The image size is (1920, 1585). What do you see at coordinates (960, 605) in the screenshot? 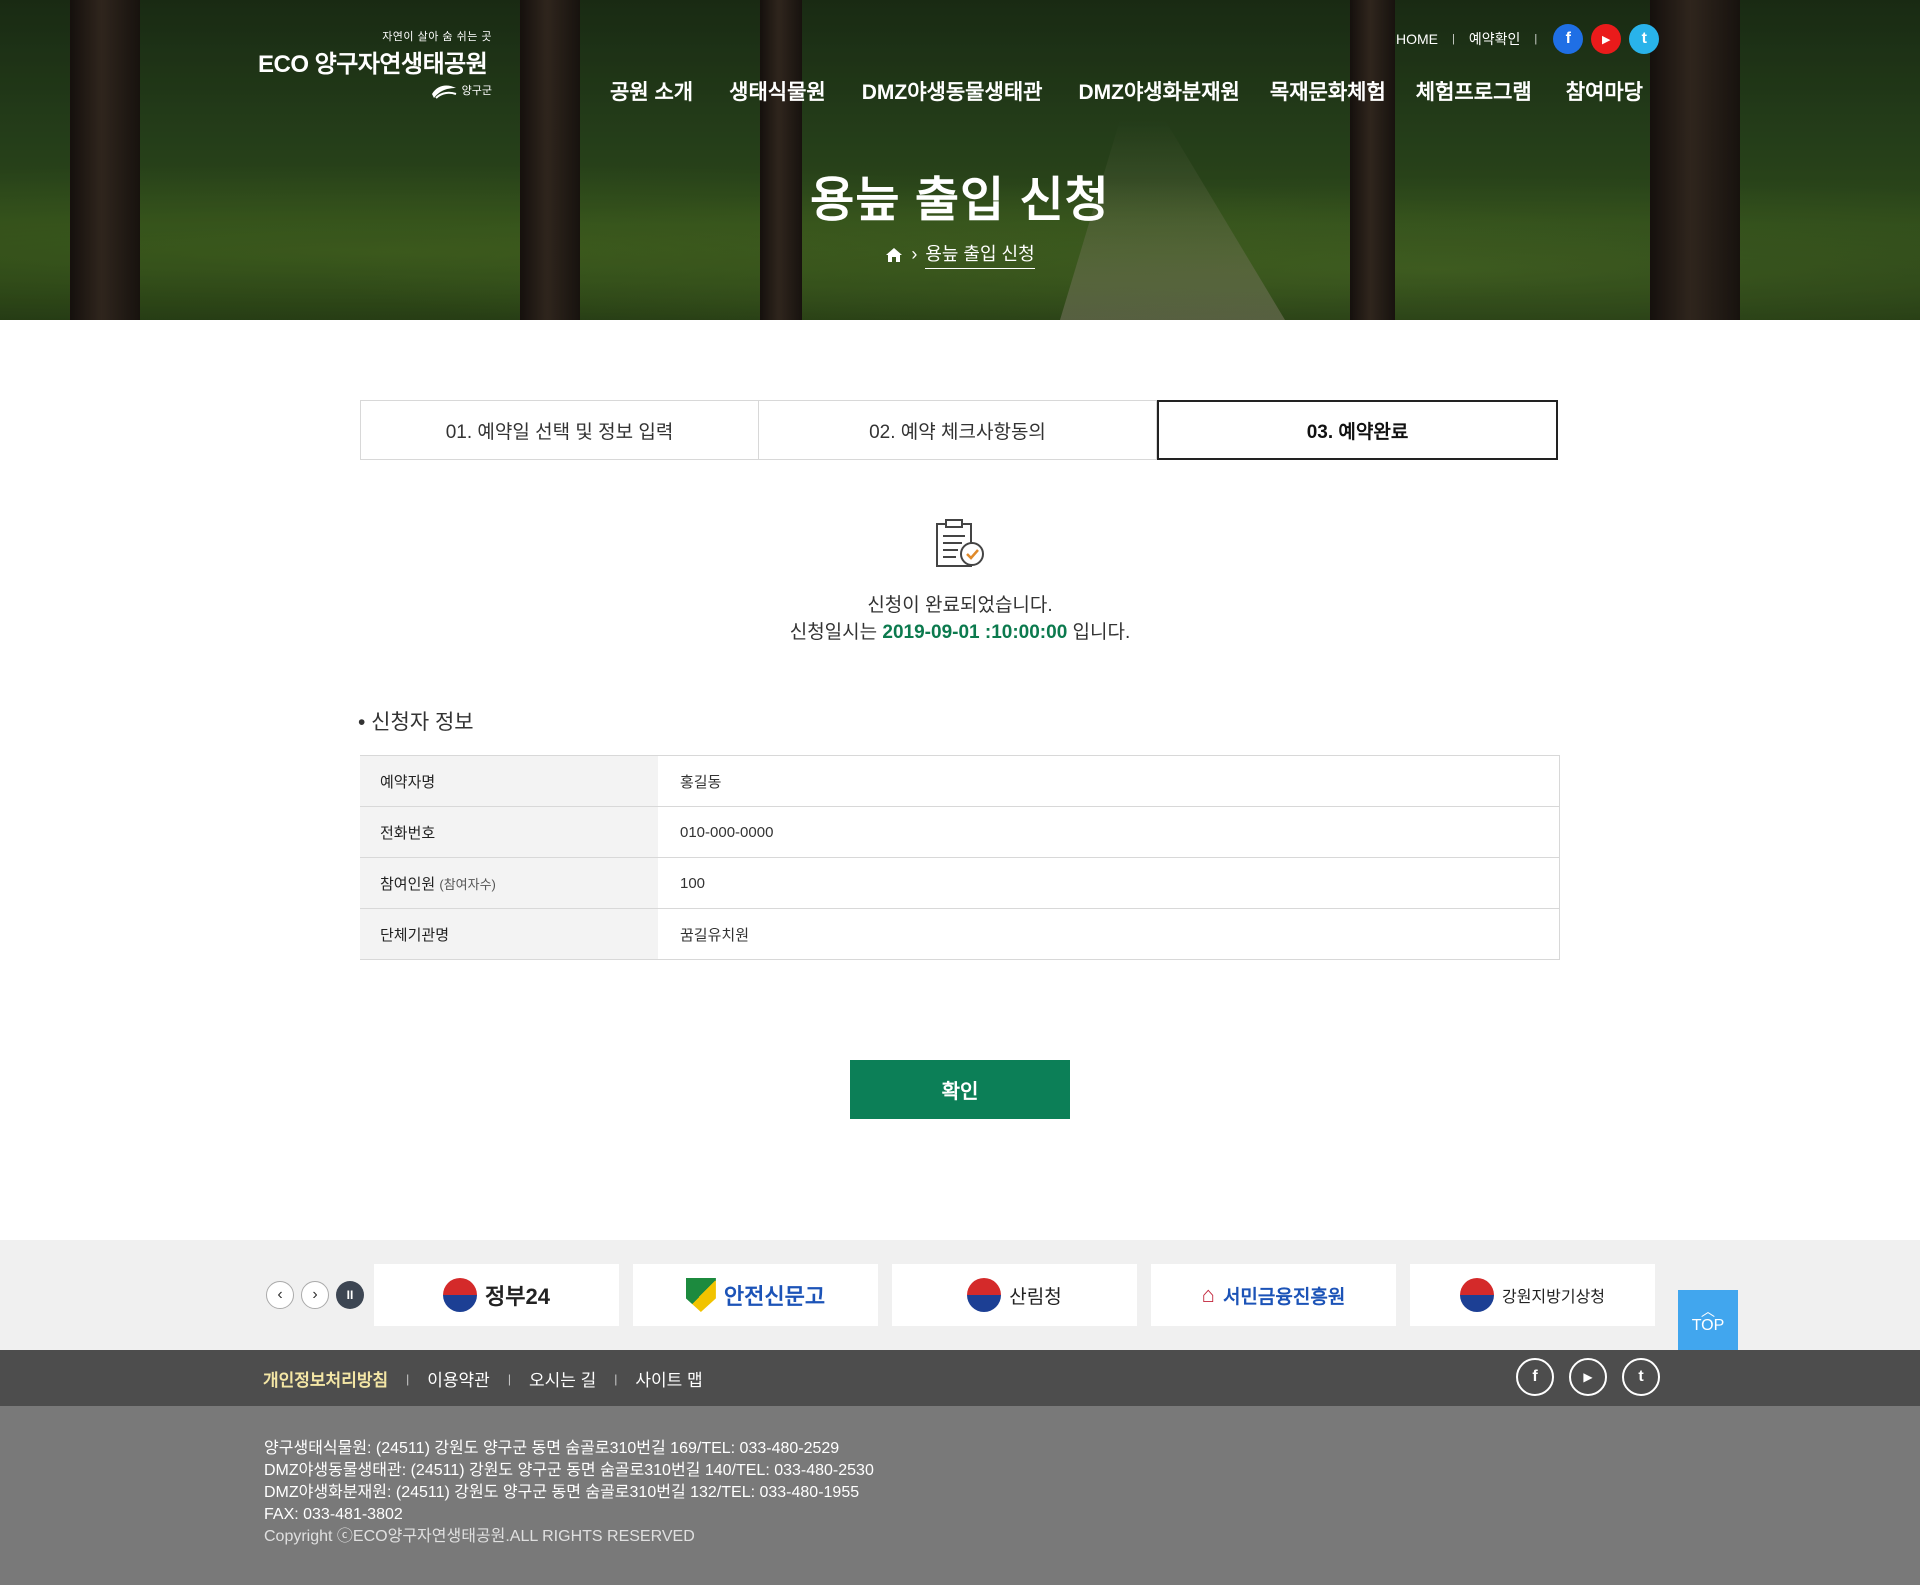
I see `completion-text: 신청이 완료되었습니다.` at bounding box center [960, 605].